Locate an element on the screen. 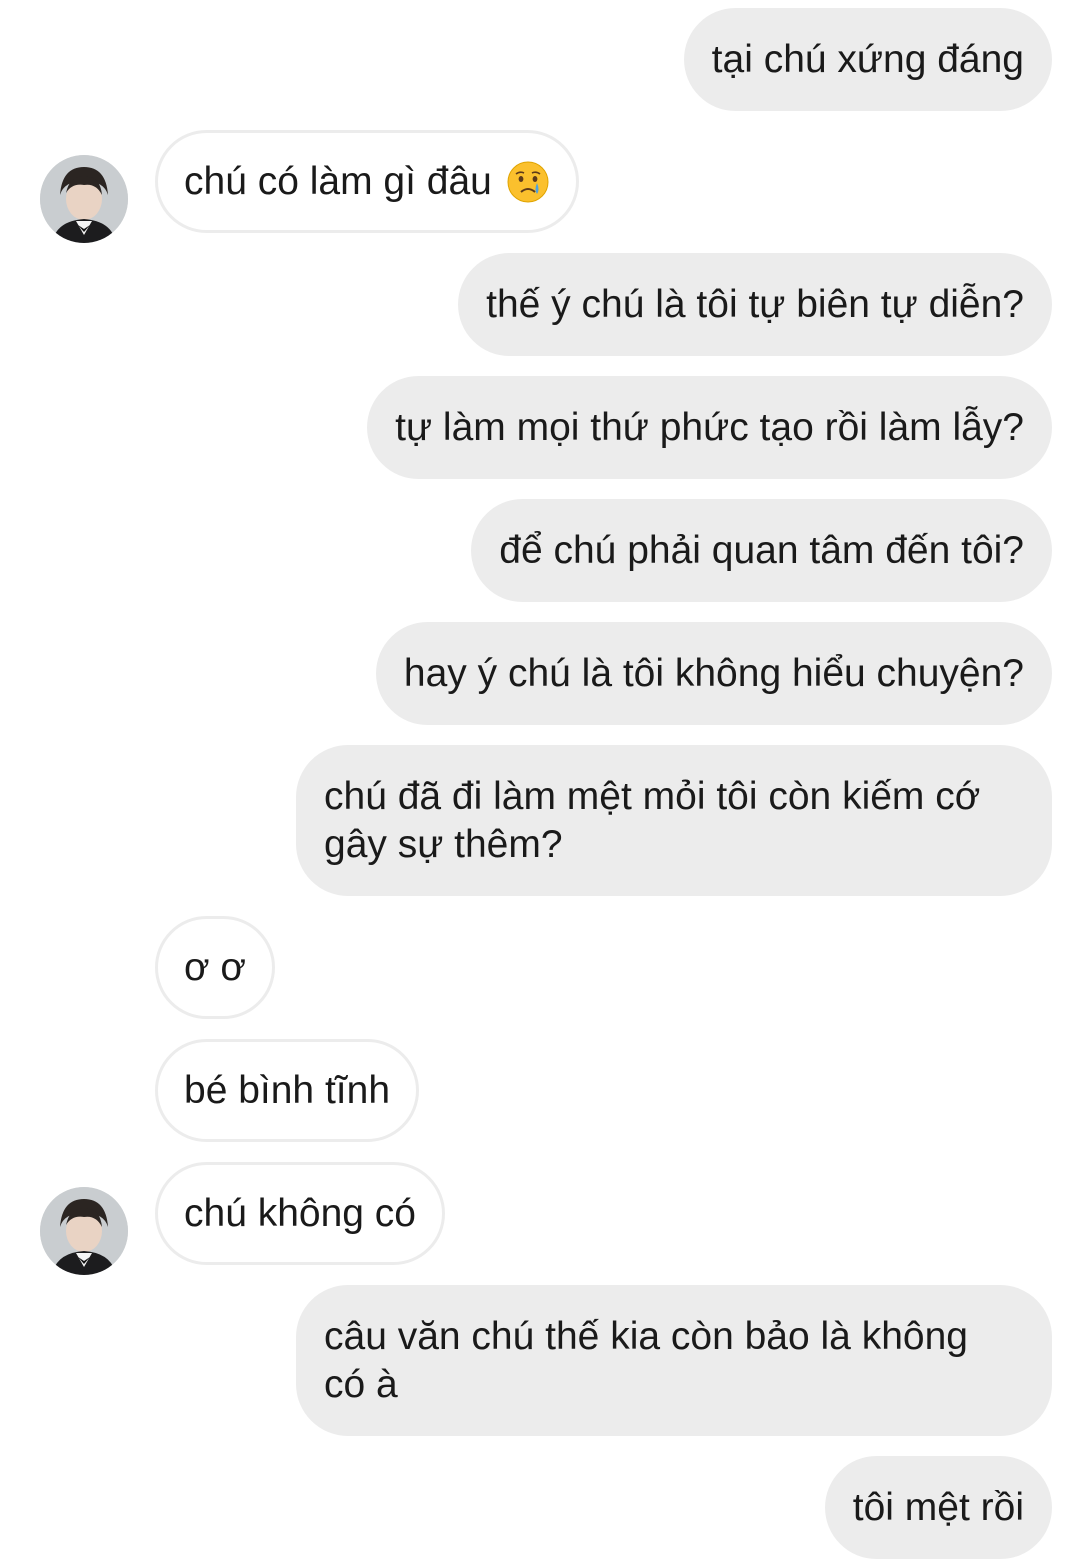 This screenshot has height=1564, width=1080. message-sent: tại chú xứng đáng is located at coordinates (867, 59).